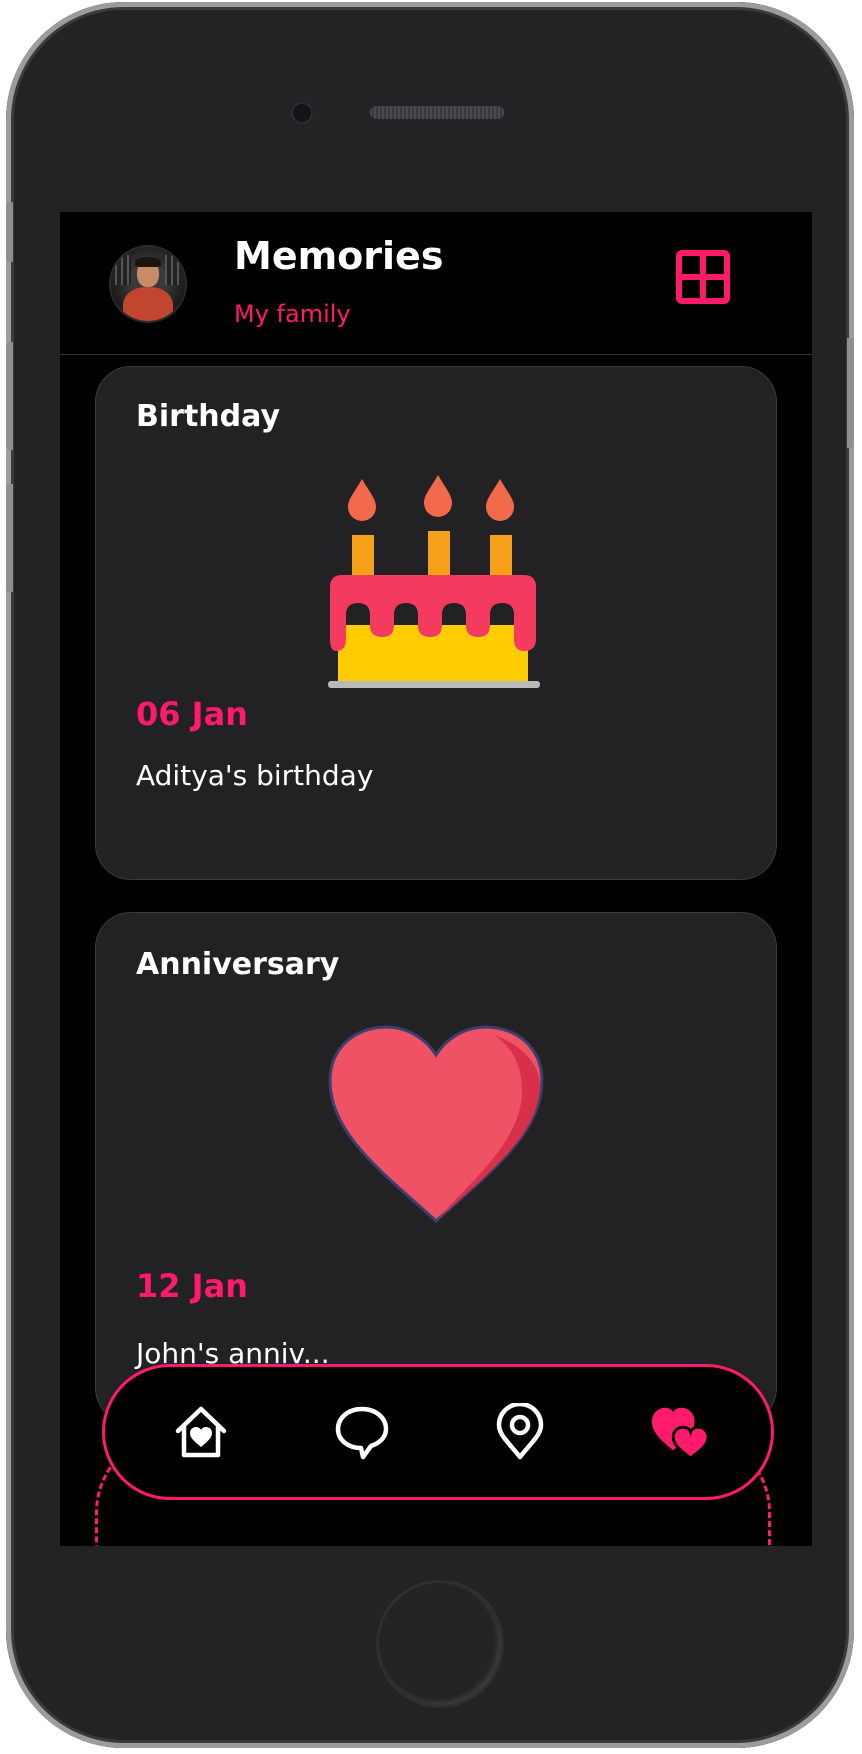 The width and height of the screenshot is (862, 1754). I want to click on power-button, so click(850, 393).